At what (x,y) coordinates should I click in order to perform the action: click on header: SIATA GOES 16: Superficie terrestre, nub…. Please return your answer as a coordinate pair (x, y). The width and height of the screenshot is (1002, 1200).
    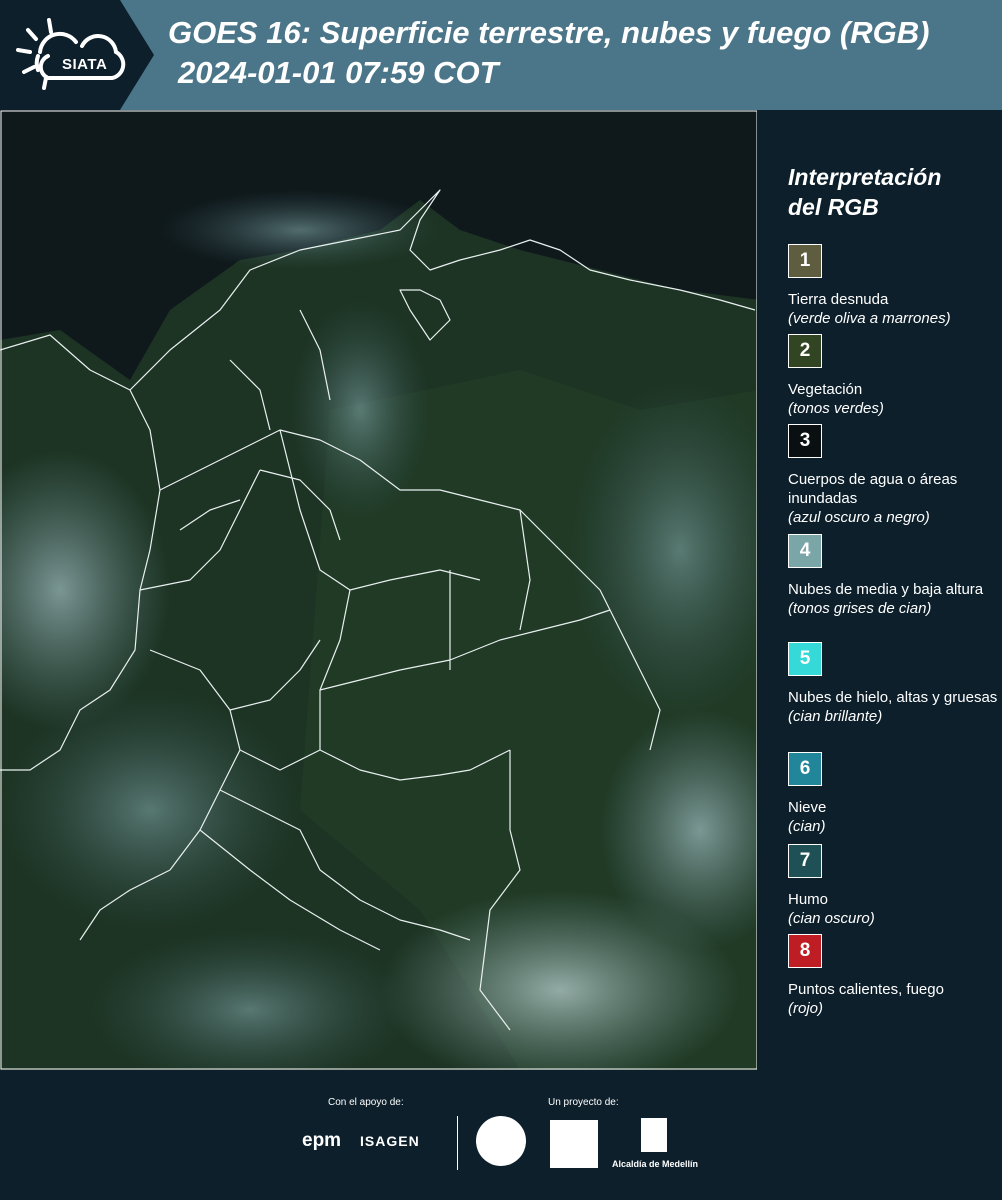
    Looking at the image, I should click on (501, 55).